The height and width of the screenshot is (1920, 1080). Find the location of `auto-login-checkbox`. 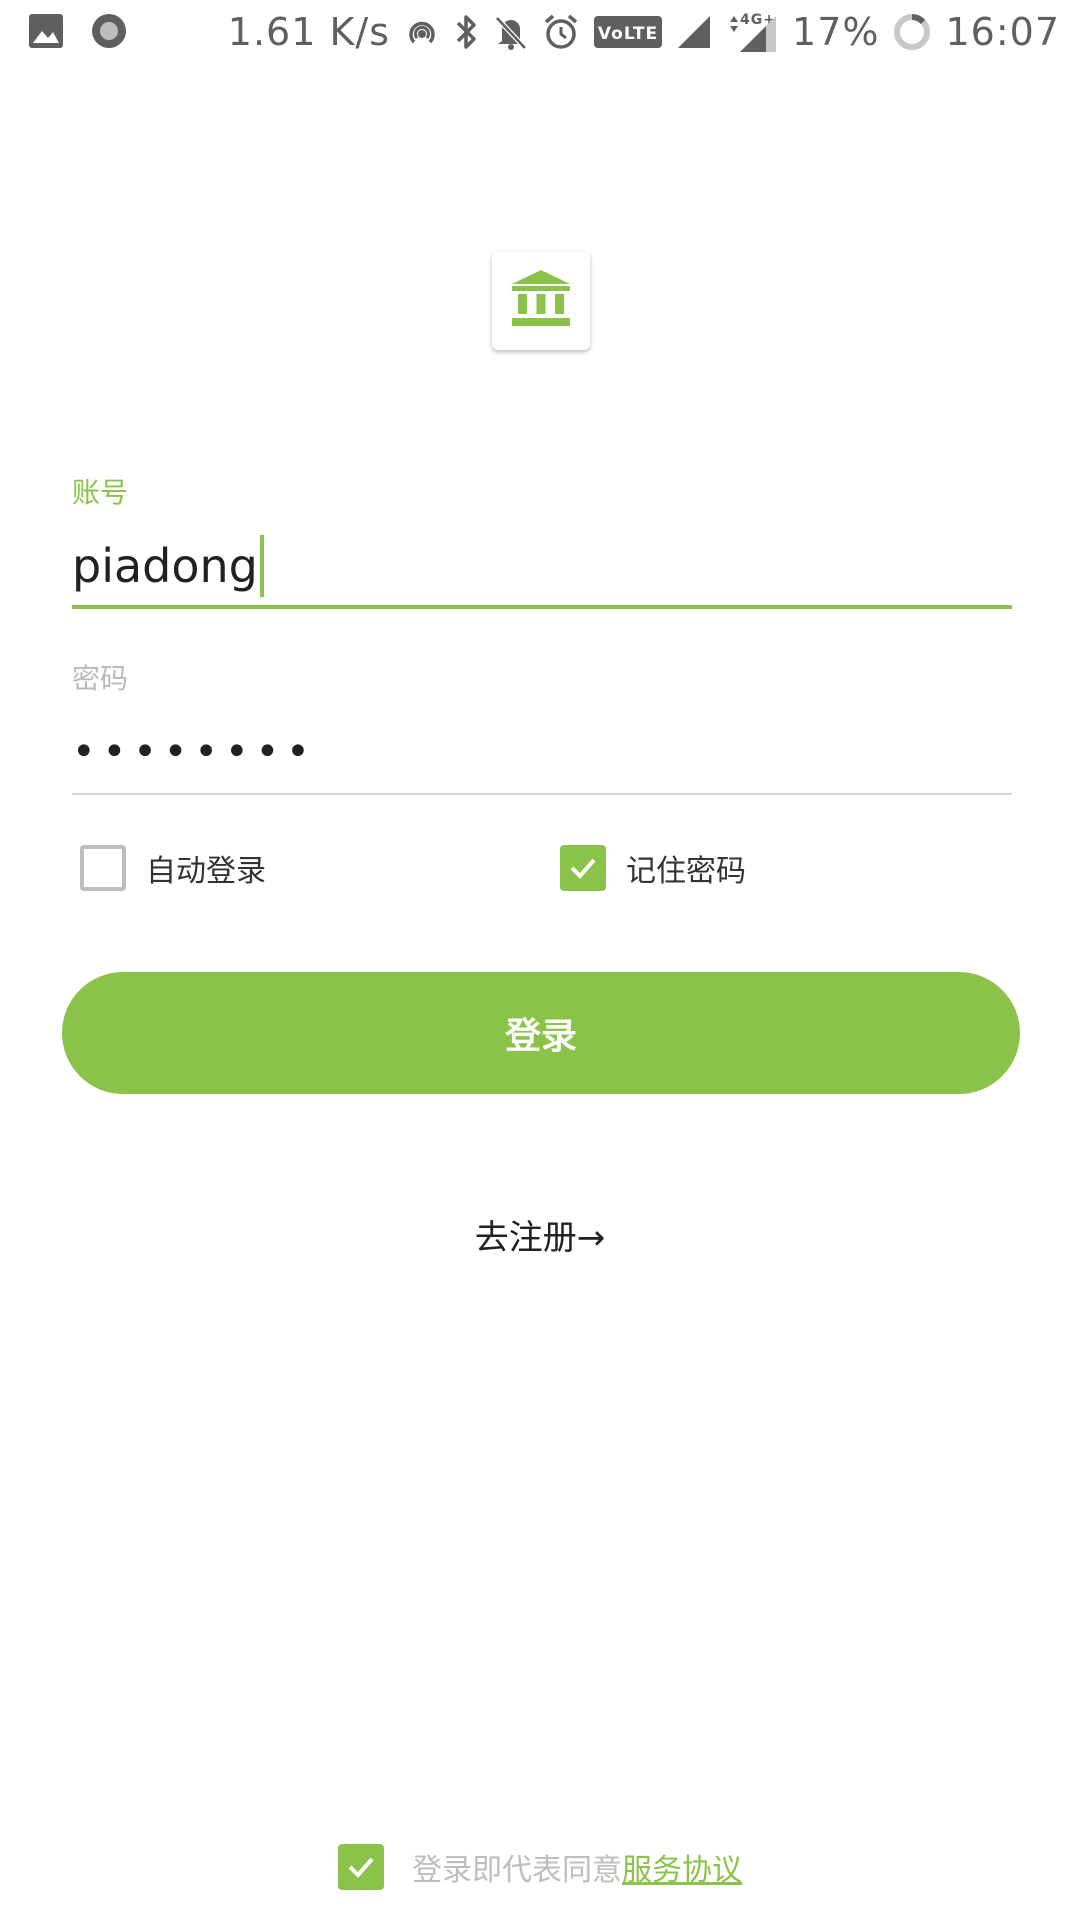

auto-login-checkbox is located at coordinates (103, 868).